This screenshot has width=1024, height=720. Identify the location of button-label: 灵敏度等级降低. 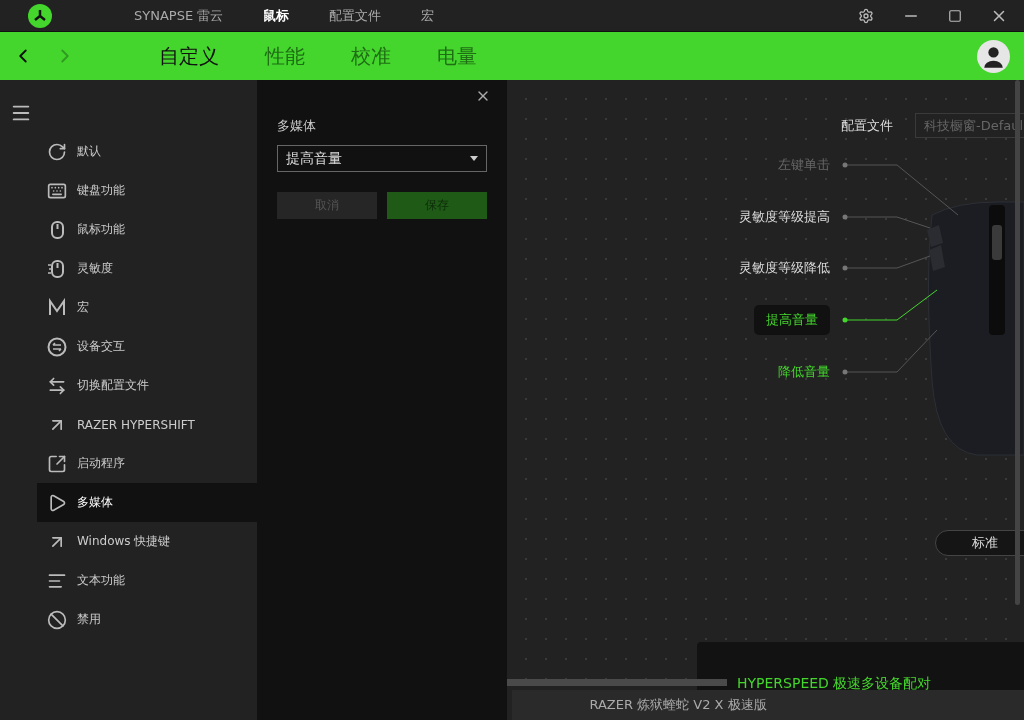
(784, 268).